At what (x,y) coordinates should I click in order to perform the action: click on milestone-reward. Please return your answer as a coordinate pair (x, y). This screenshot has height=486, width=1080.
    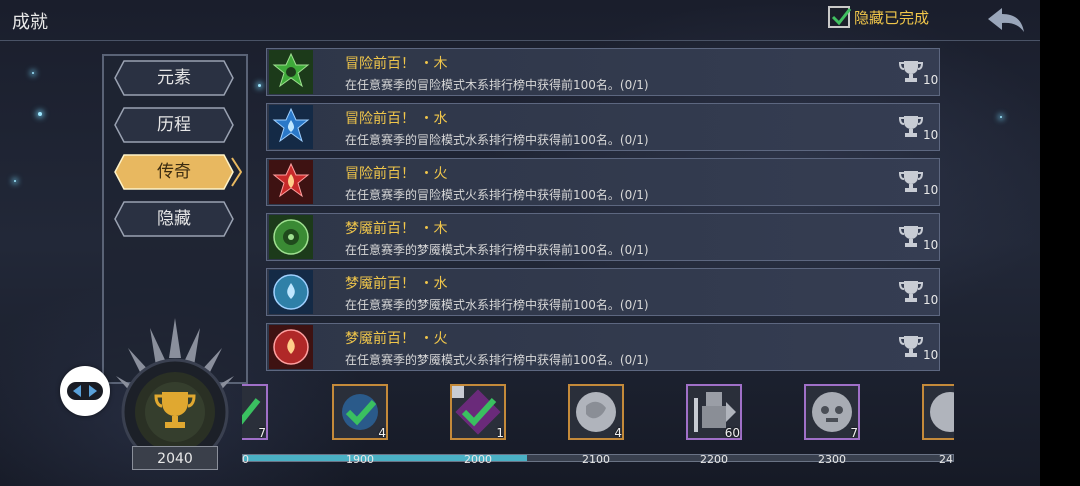
    Looking at the image, I should click on (938, 413).